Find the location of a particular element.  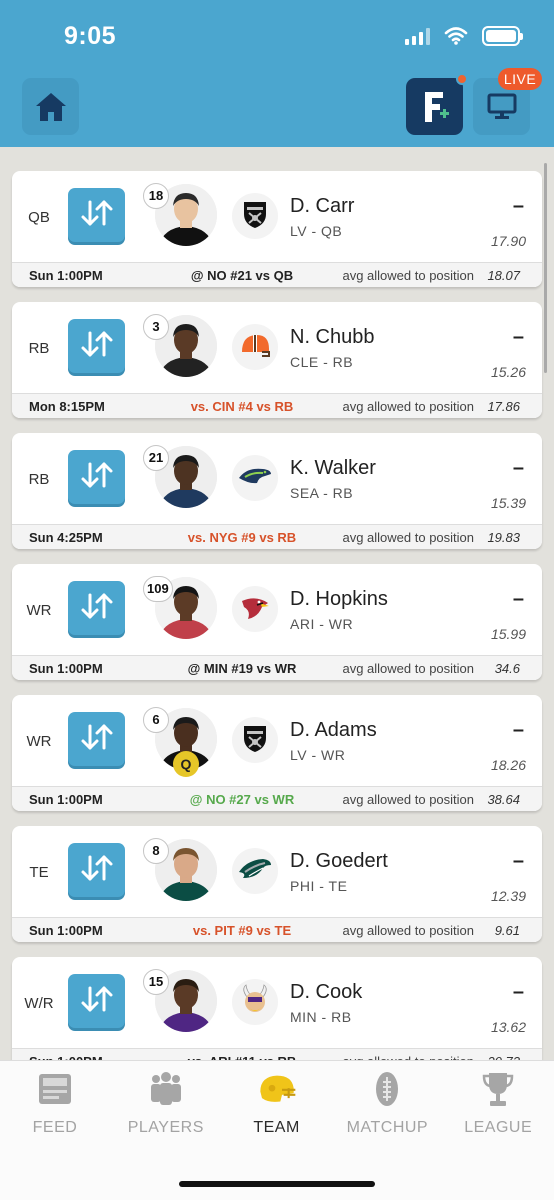

cardinals-logo-icon is located at coordinates (255, 609).